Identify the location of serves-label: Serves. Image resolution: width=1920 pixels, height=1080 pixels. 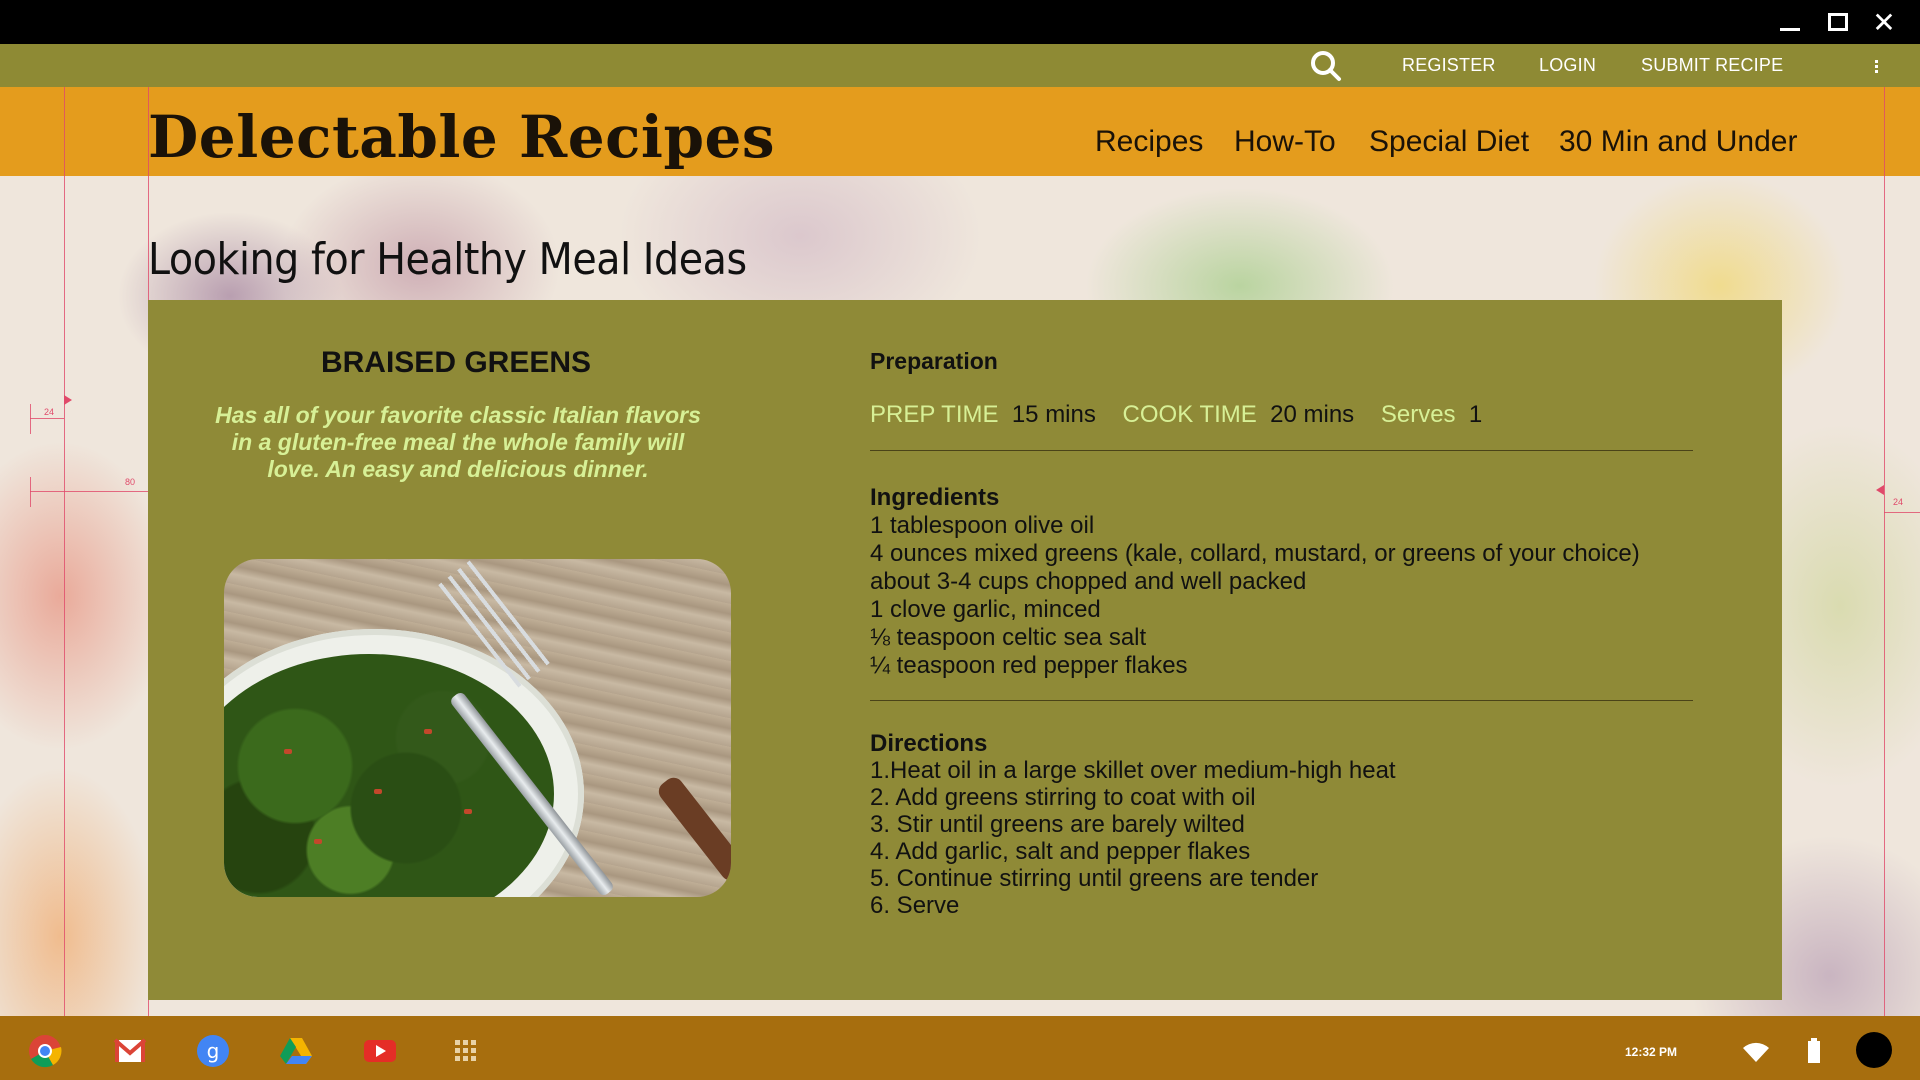
(1418, 414).